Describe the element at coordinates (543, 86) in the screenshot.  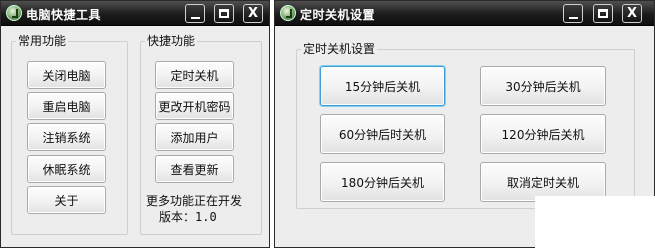
I see `shutdown-30min-button: 30分钟后关机` at that location.